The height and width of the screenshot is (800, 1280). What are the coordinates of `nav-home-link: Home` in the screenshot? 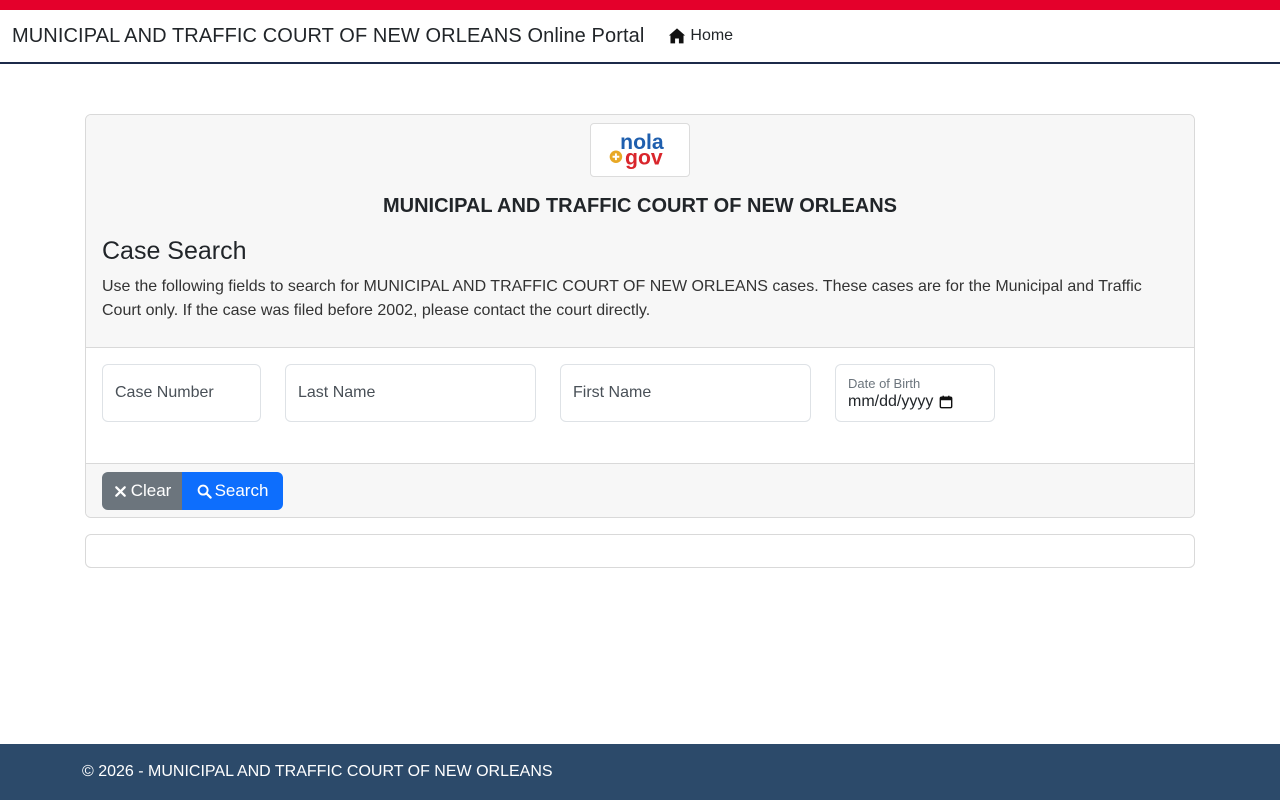 It's located at (700, 36).